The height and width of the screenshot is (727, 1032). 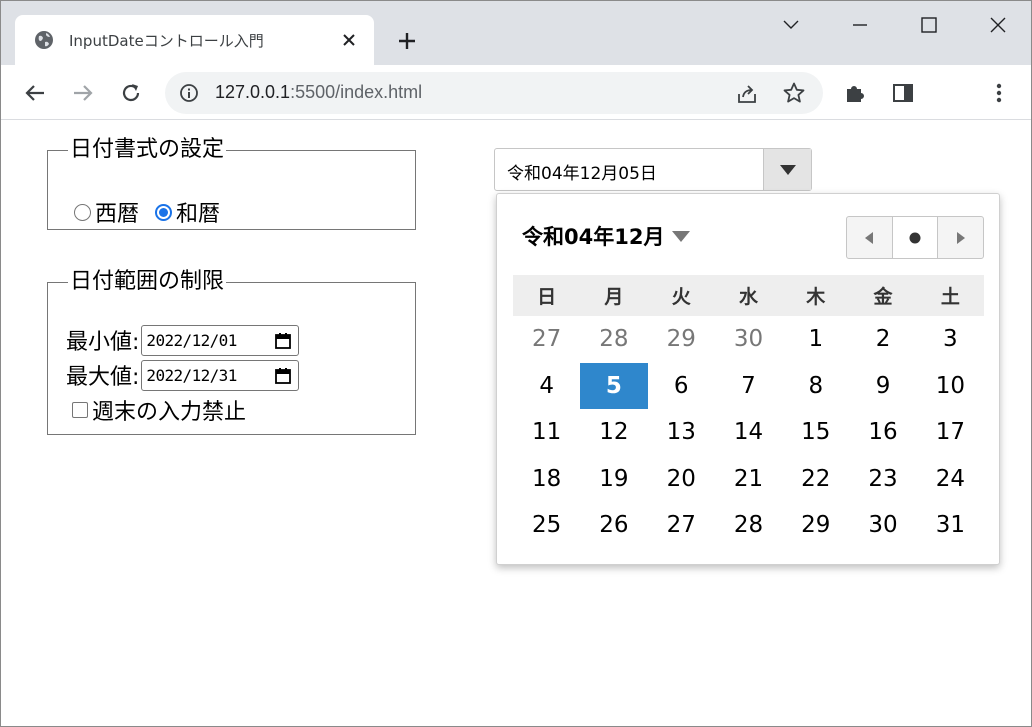 What do you see at coordinates (815, 386) in the screenshot?
I see `calendar-day: 8` at bounding box center [815, 386].